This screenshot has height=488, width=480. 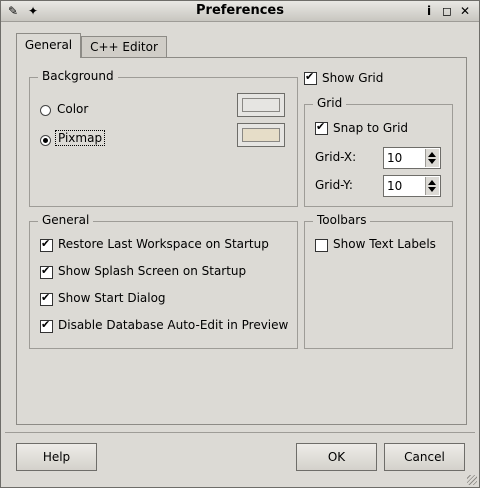 I want to click on color-radio, so click(x=45, y=110).